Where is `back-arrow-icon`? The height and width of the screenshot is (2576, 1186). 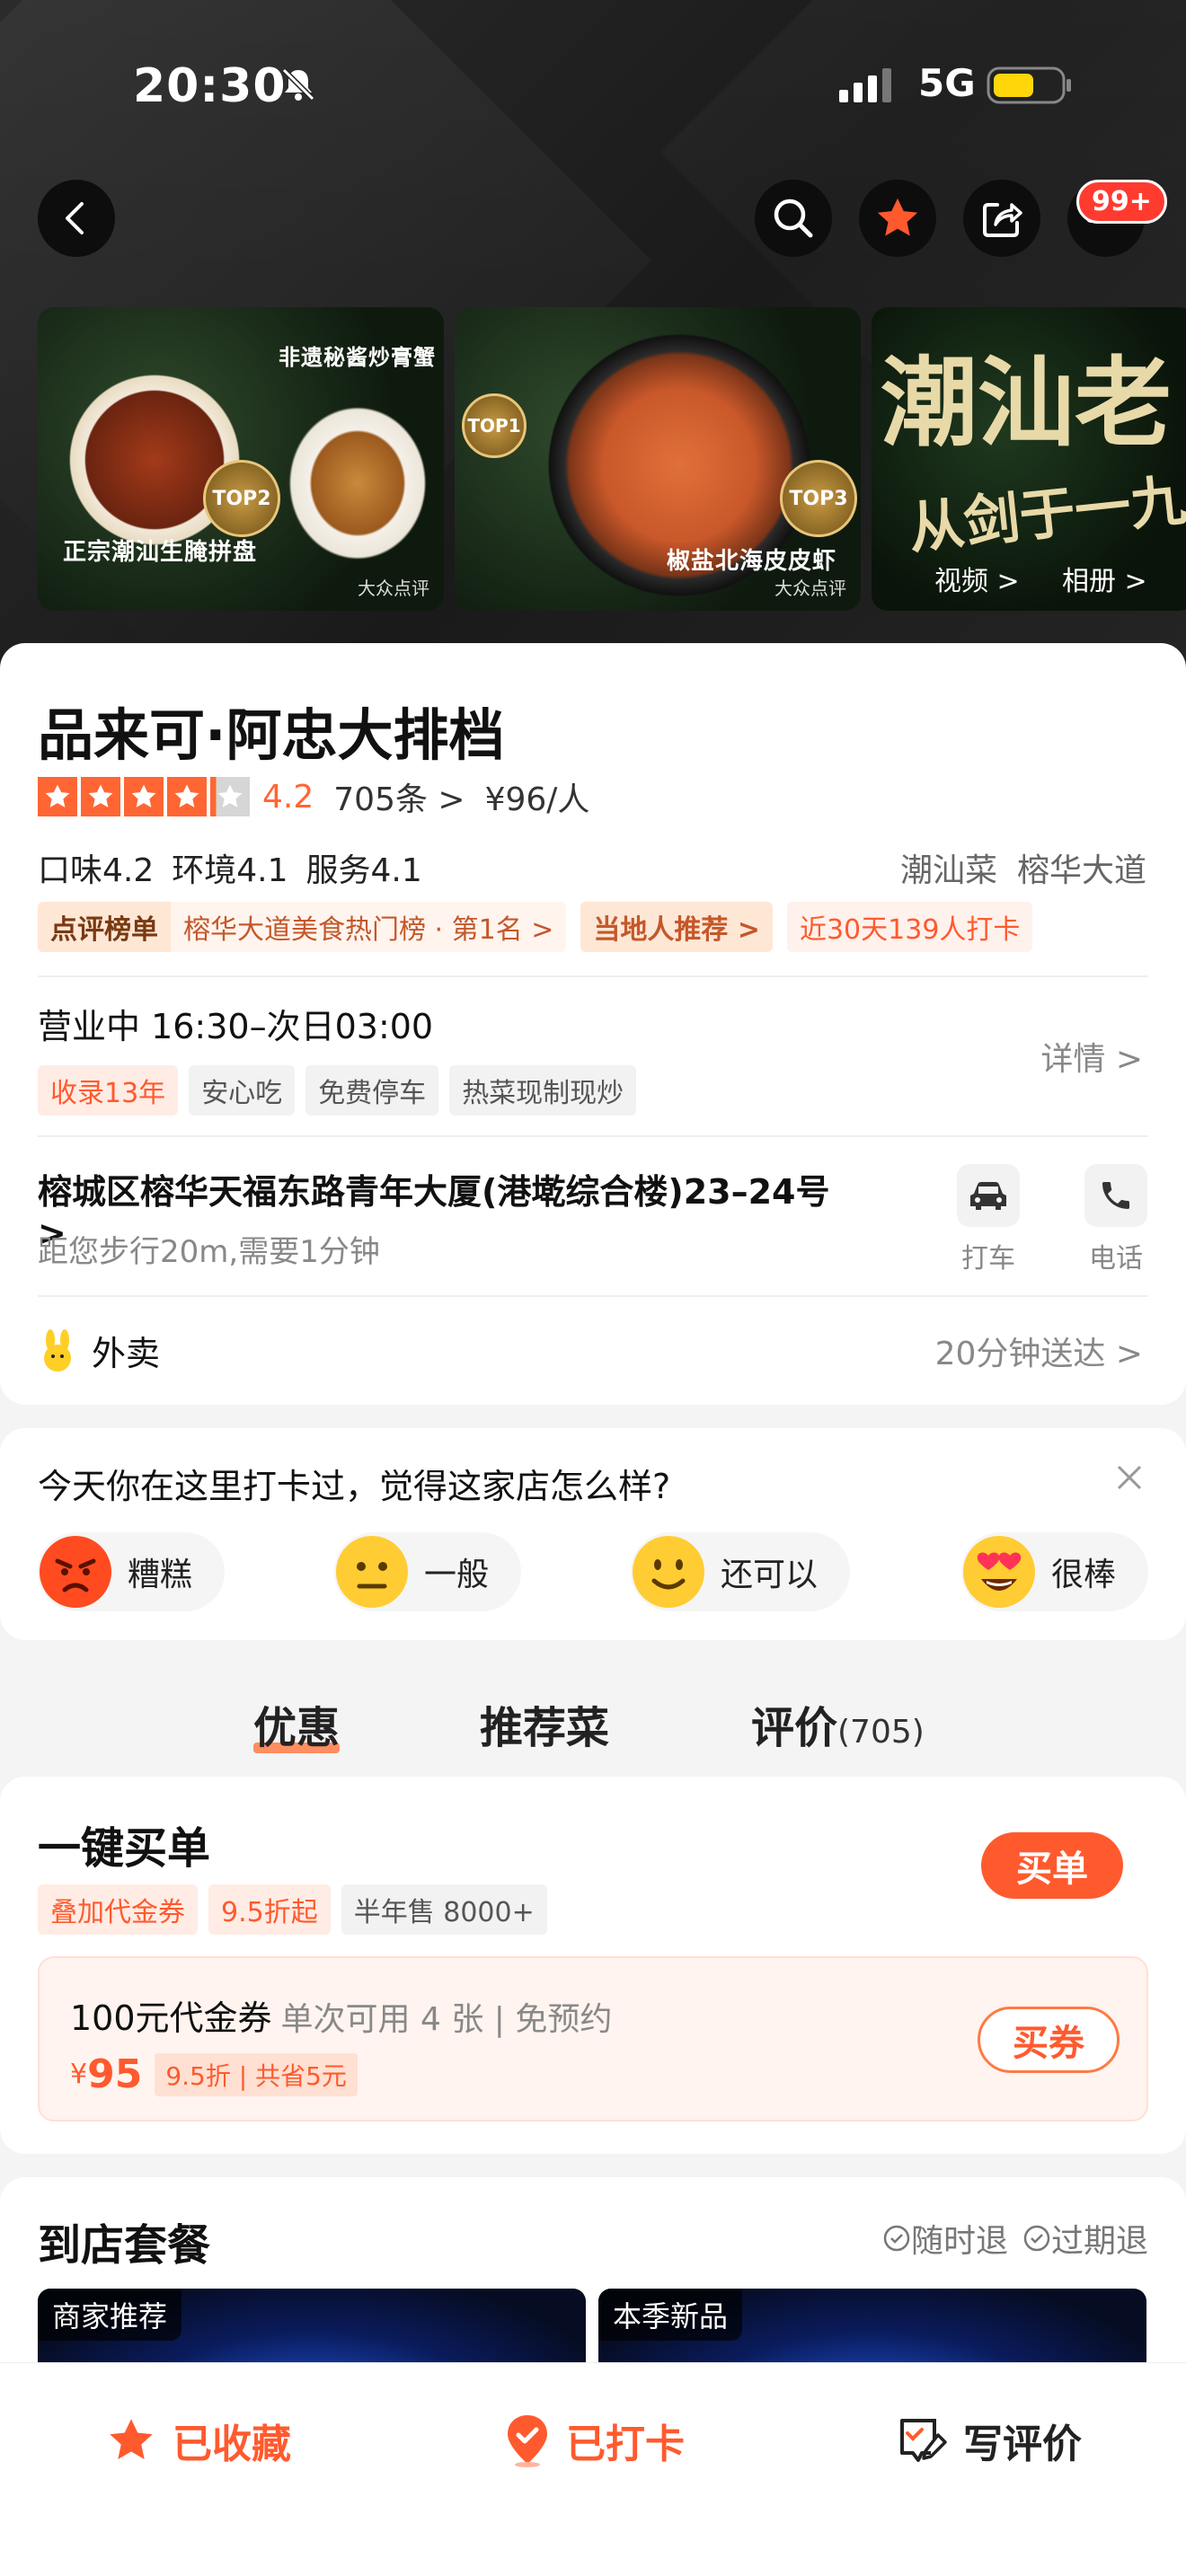 back-arrow-icon is located at coordinates (75, 218).